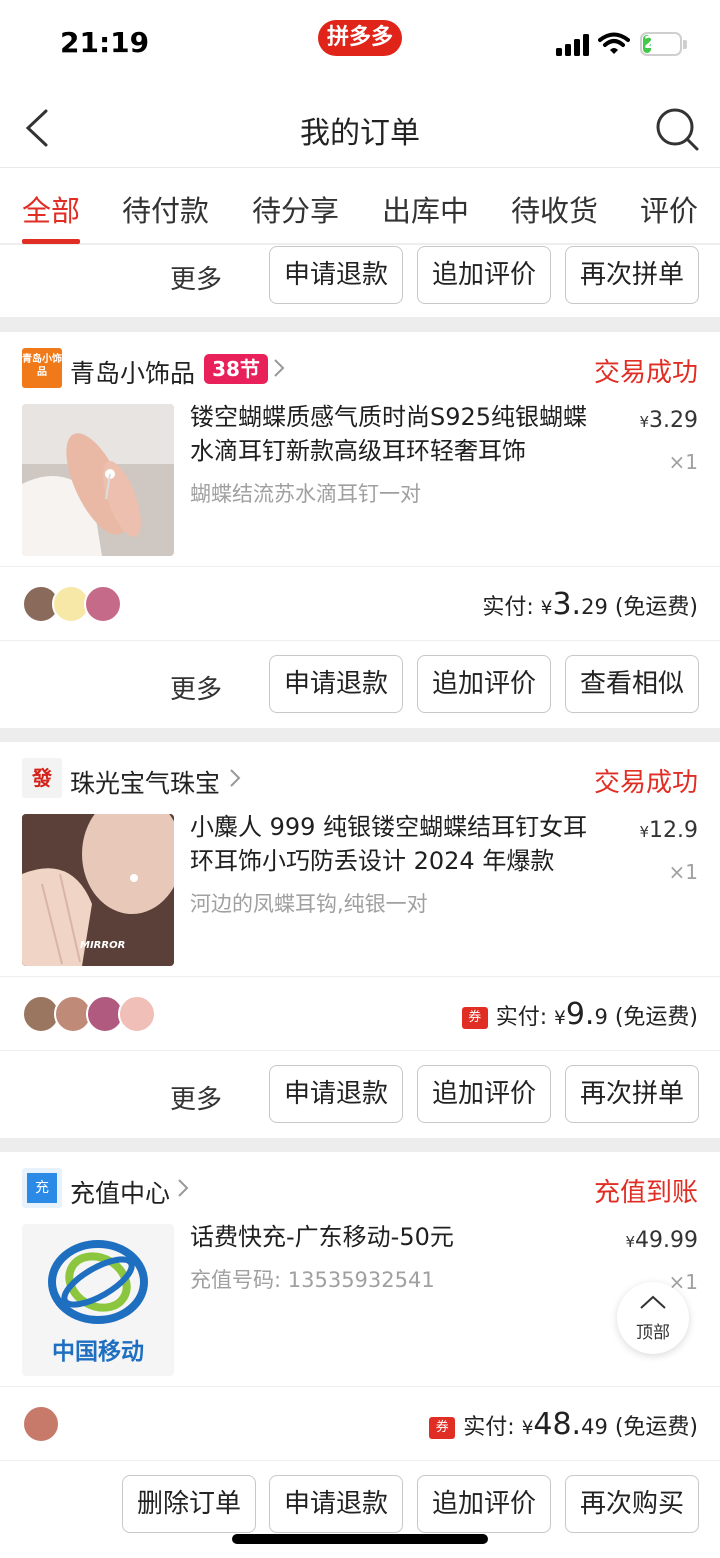 This screenshot has height=1558, width=720. I want to click on tab-pending-share: 待分享, so click(295, 209).